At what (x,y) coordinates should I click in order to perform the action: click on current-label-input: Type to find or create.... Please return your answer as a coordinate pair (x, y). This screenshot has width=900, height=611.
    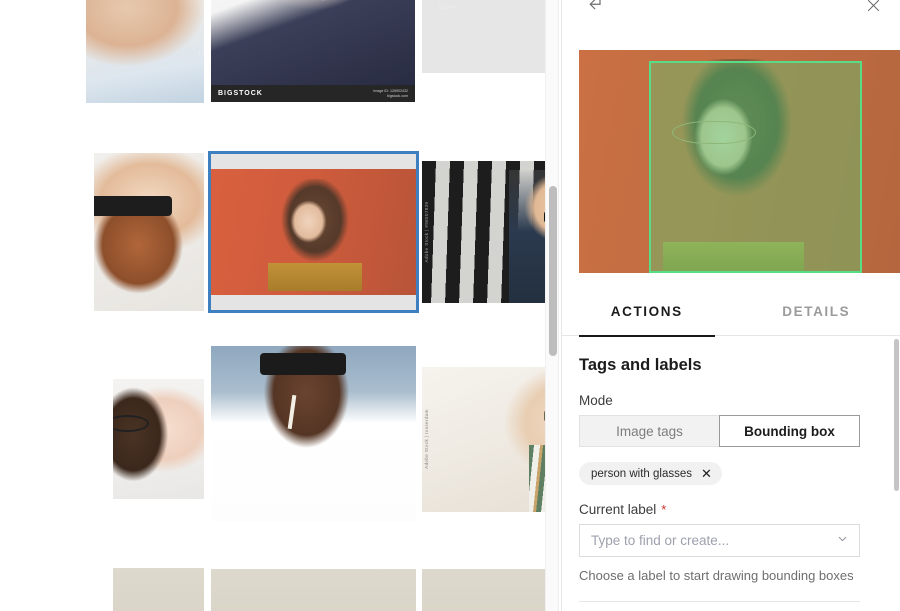
    Looking at the image, I should click on (713, 540).